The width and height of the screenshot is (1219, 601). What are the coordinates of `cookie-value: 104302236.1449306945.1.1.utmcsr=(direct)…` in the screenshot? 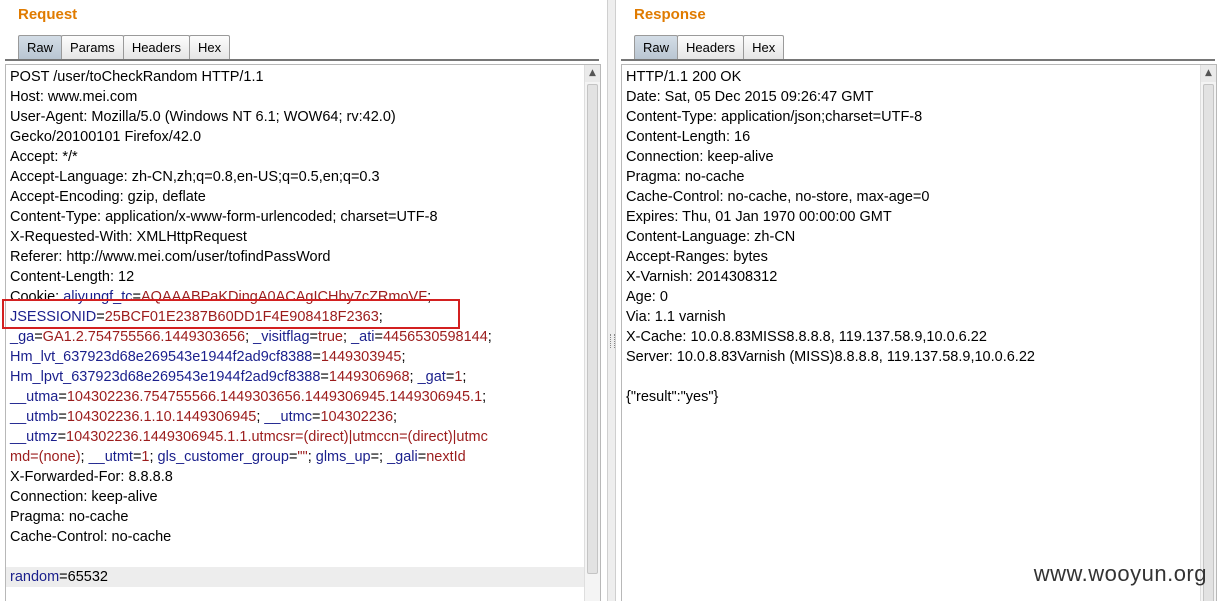 It's located at (277, 437).